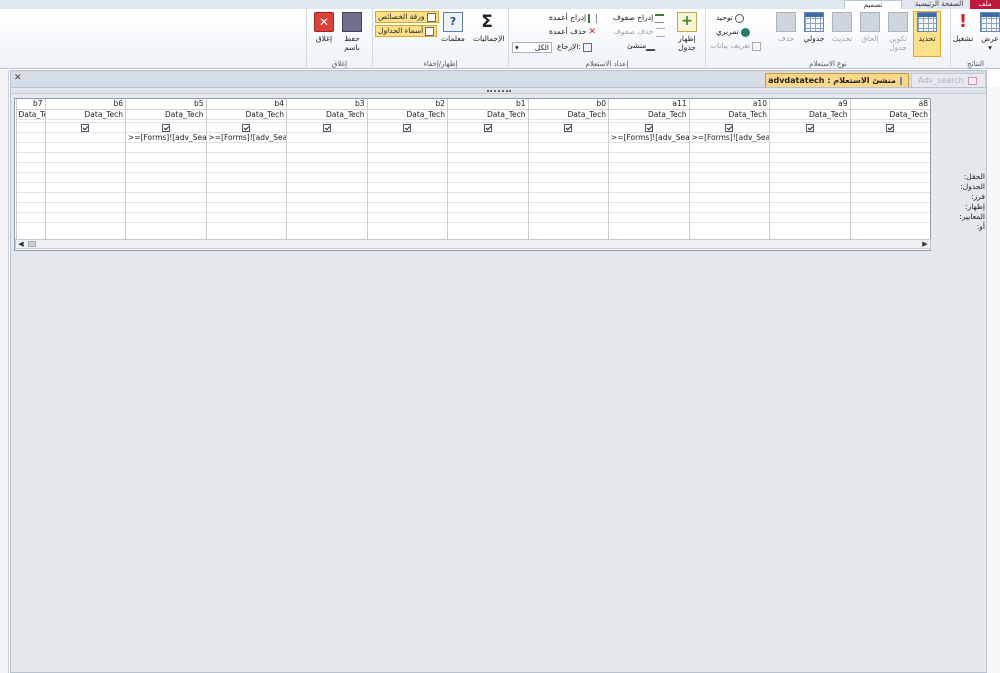 Image resolution: width=1000 pixels, height=673 pixels. Describe the element at coordinates (925, 244) in the screenshot. I see `scroll-right-arrow-icon: ▶` at that location.